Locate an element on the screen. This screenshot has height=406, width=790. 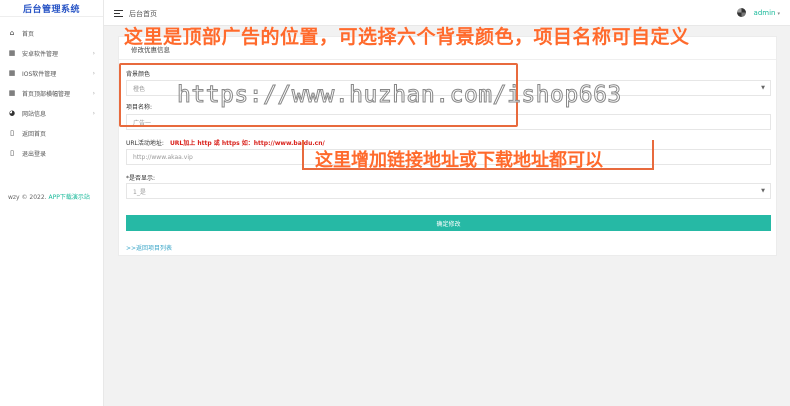
header-right: admin ▾ is located at coordinates (758, 12).